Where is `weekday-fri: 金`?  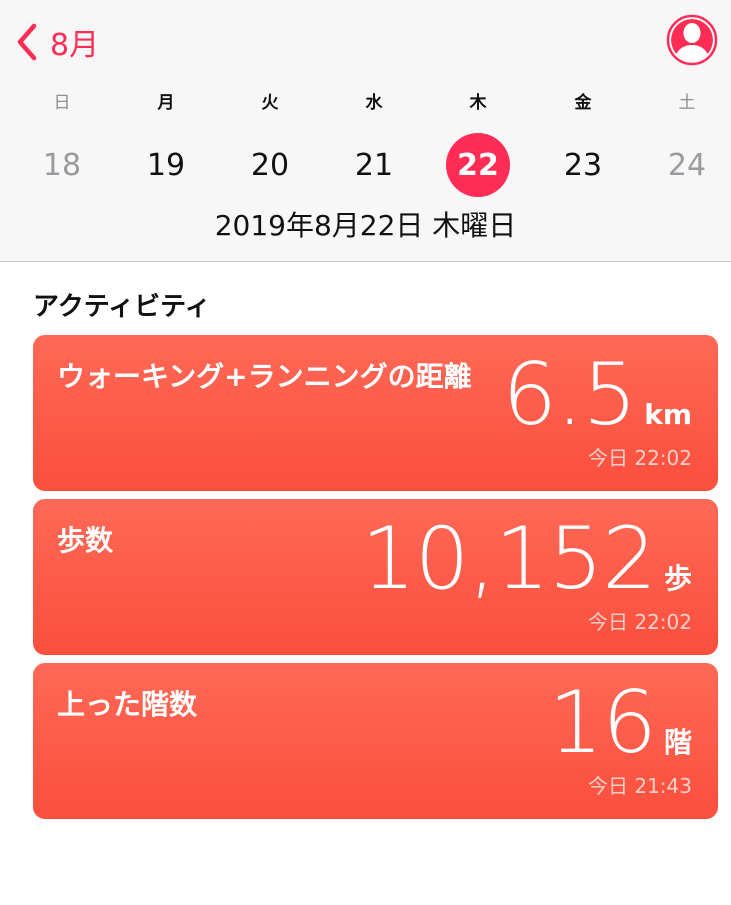 weekday-fri: 金 is located at coordinates (583, 103).